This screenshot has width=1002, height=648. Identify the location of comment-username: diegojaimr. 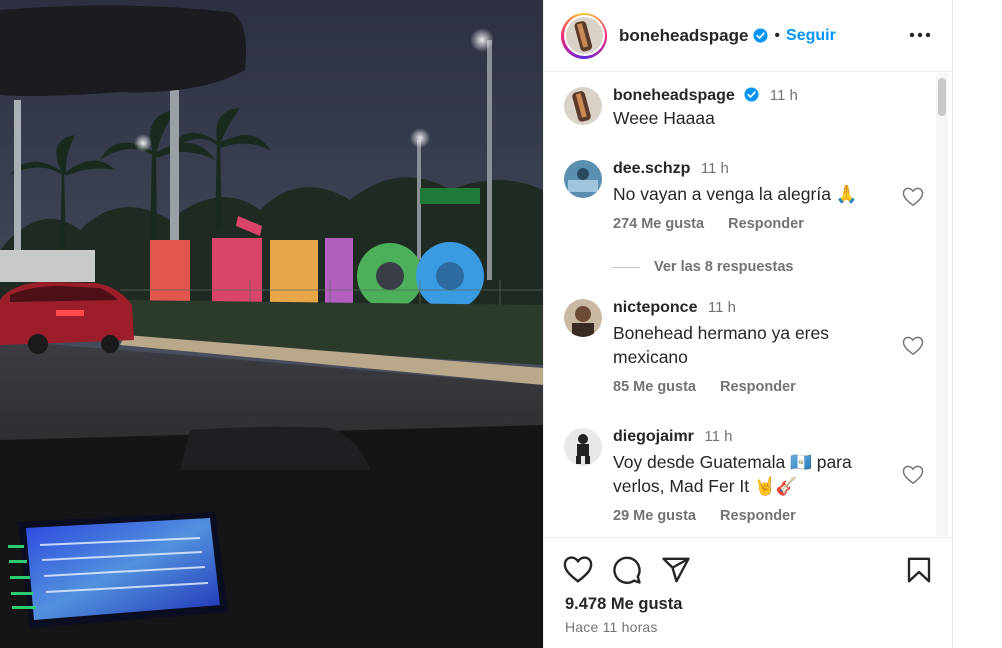
(653, 436).